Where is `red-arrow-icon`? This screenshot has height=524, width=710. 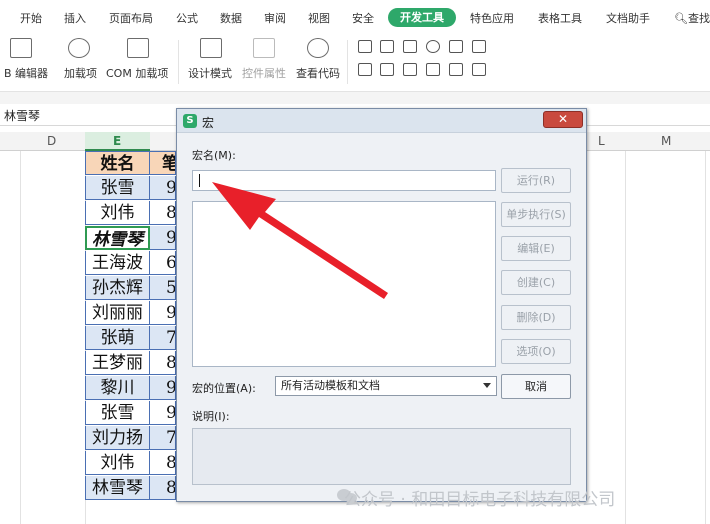 red-arrow-icon is located at coordinates (300, 240).